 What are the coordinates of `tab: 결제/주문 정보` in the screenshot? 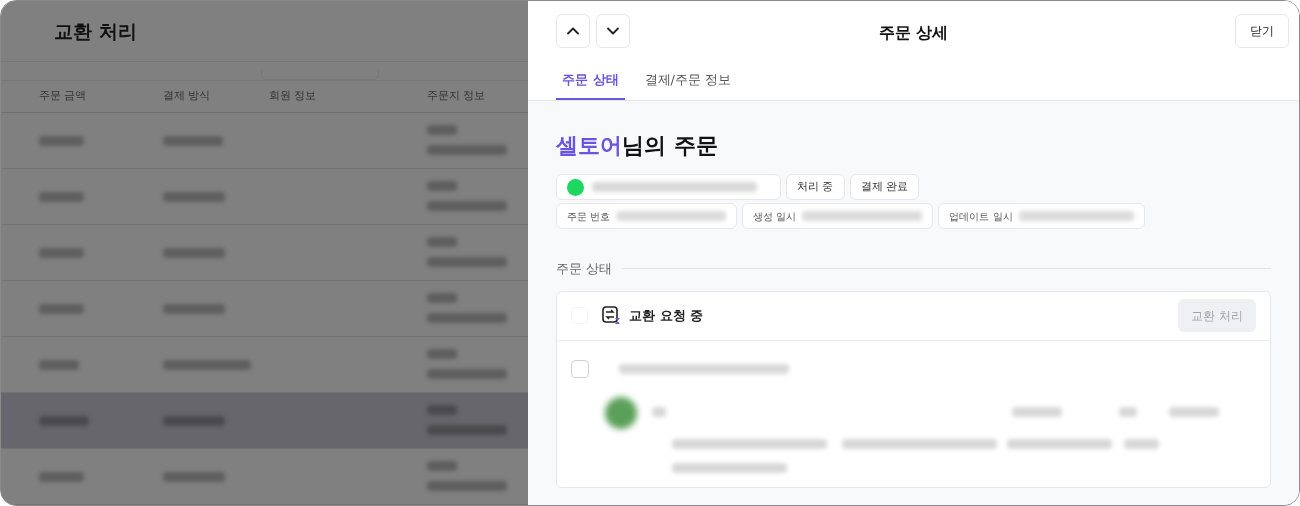 It's located at (688, 80).